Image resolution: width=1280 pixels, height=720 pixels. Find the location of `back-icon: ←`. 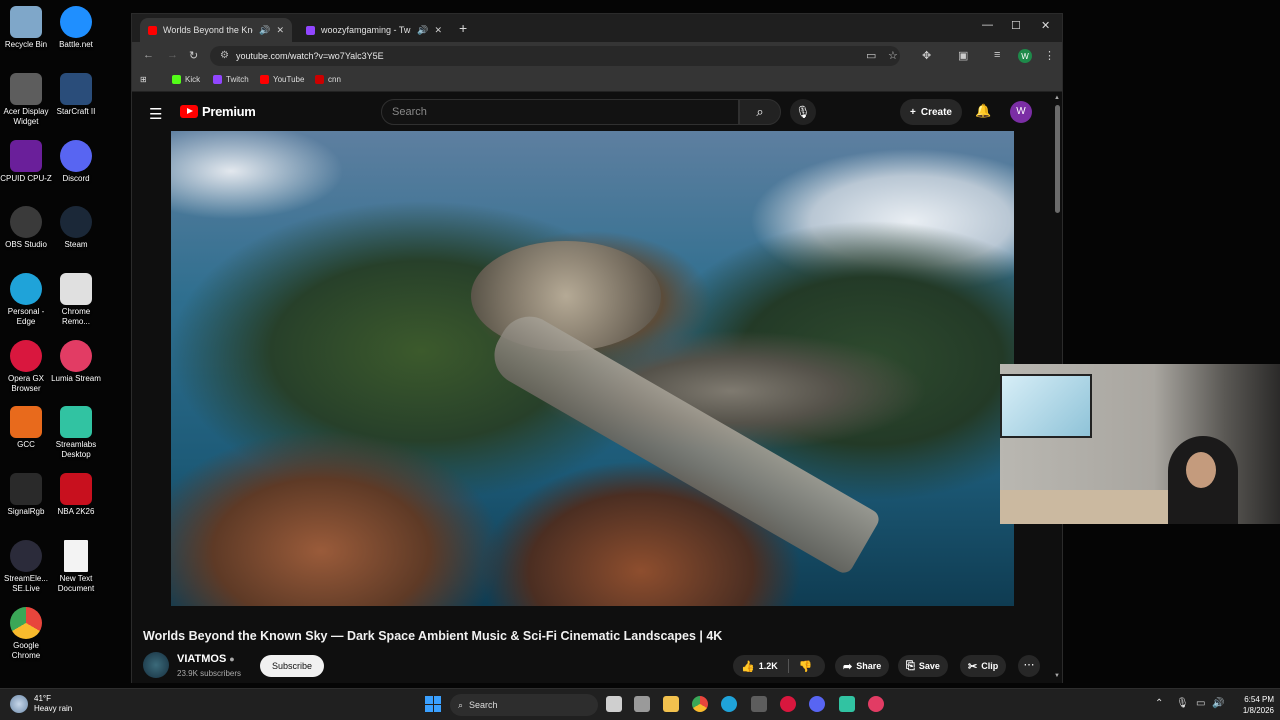

back-icon: ← is located at coordinates (148, 55).